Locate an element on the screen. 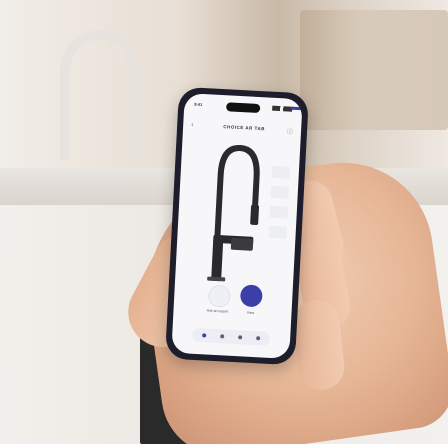 The image size is (448, 444). control-label: Ask an expert is located at coordinates (217, 311).